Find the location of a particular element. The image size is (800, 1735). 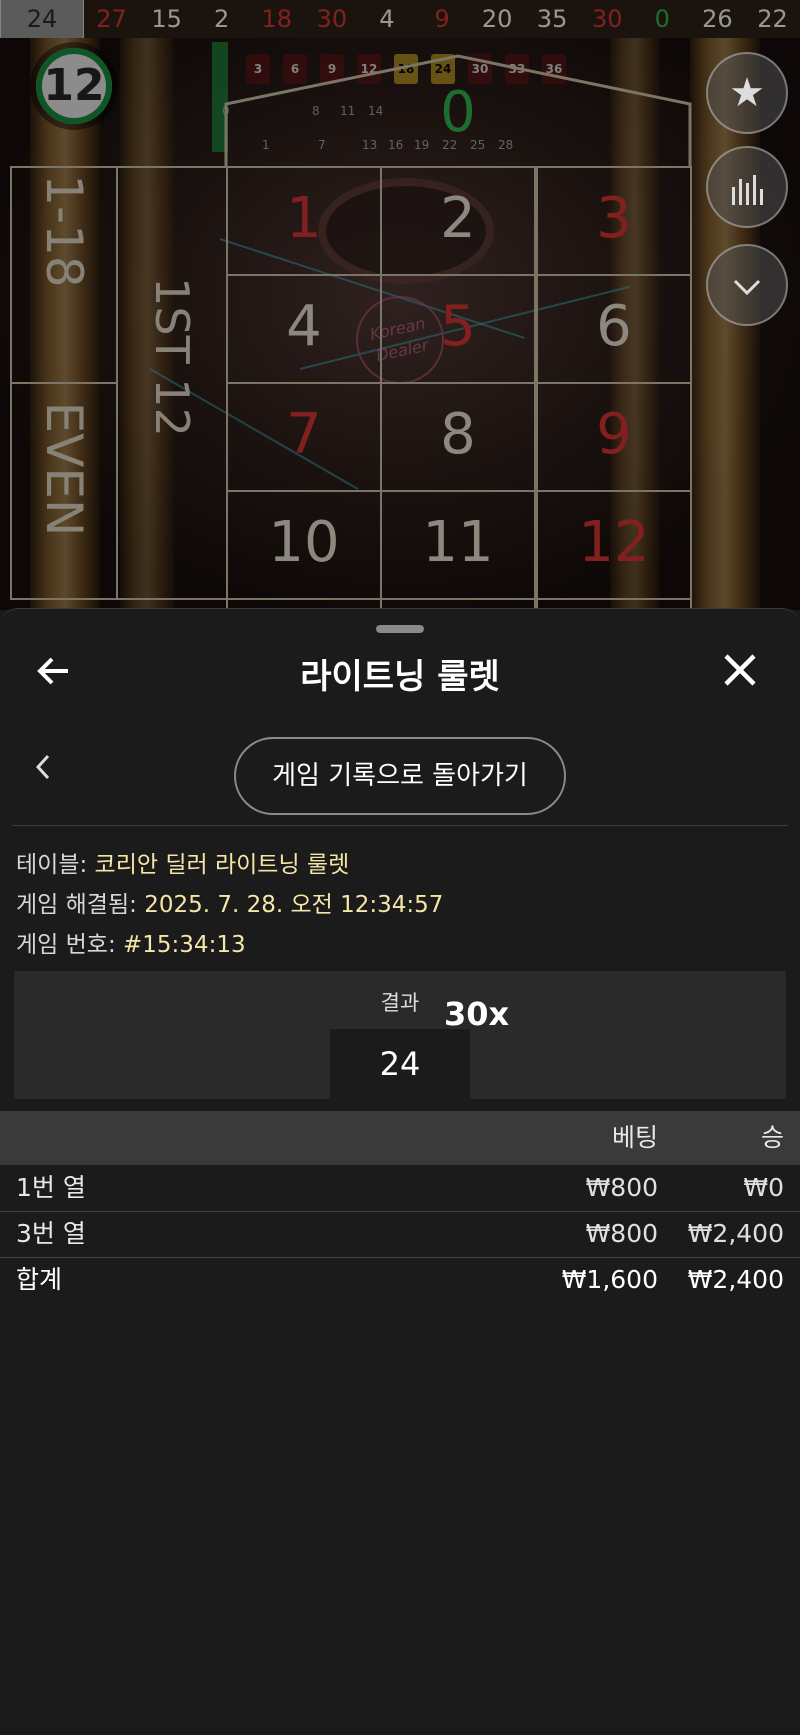

total-row: 합계 ₩1,600 ₩2,400 is located at coordinates (400, 1280).